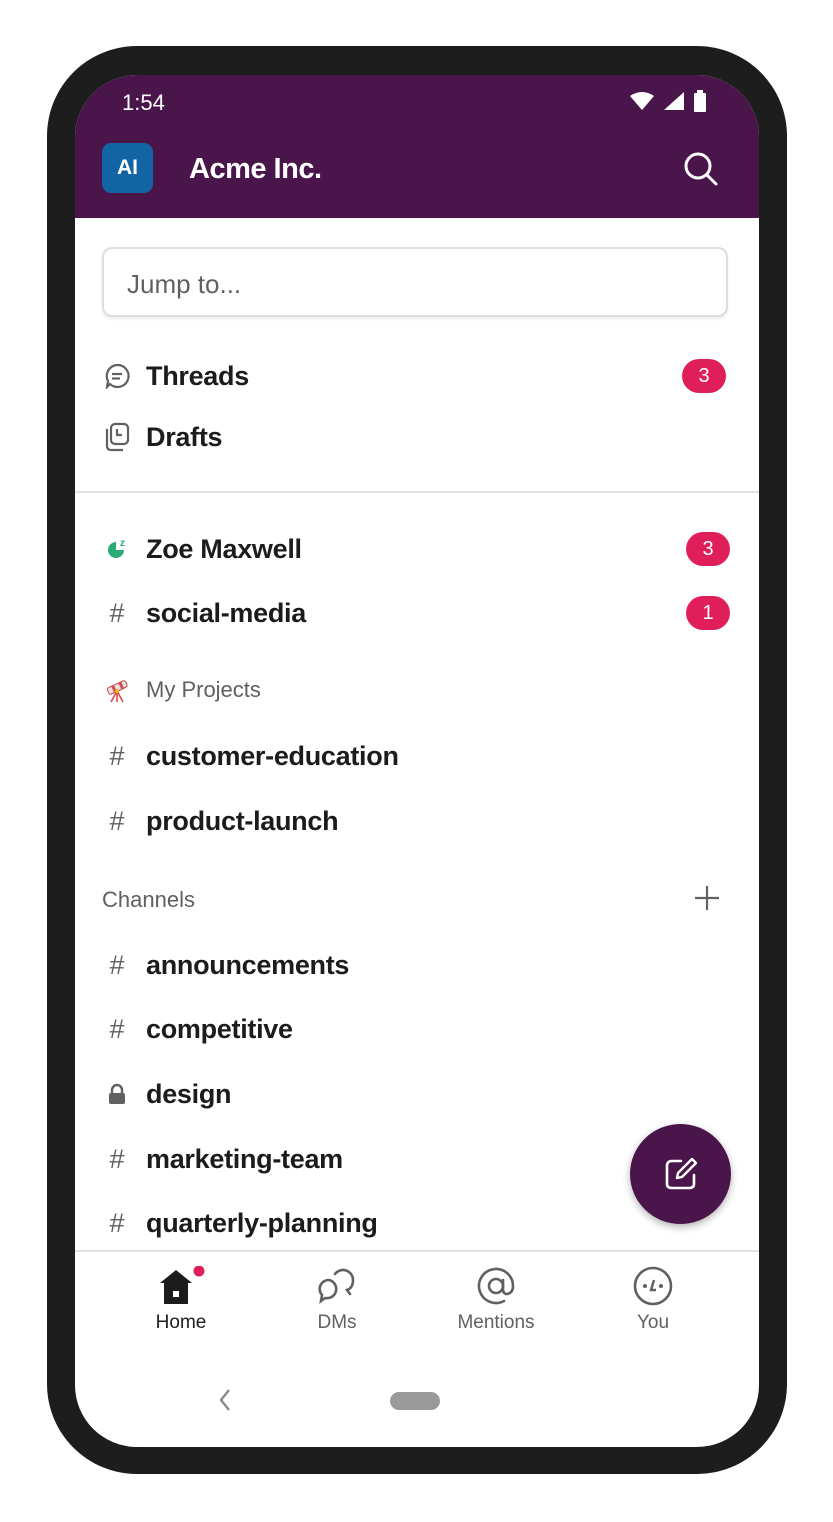 The width and height of the screenshot is (833, 1522). I want to click on tab-you: You, so click(653, 1300).